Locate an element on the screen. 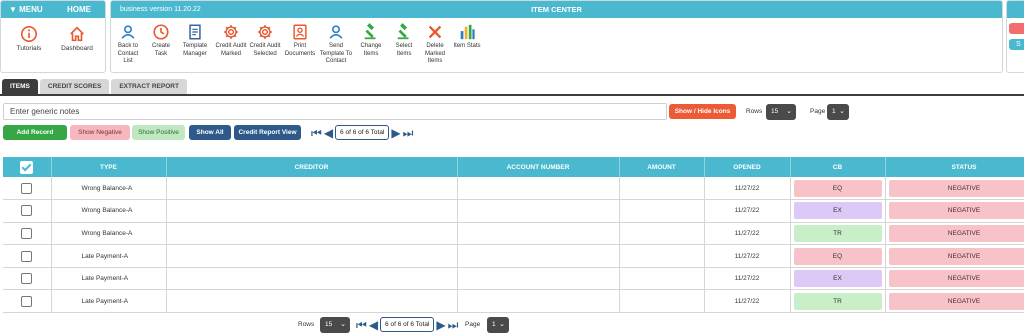 The width and height of the screenshot is (1024, 334). column-header-opened: OPENED is located at coordinates (747, 167).